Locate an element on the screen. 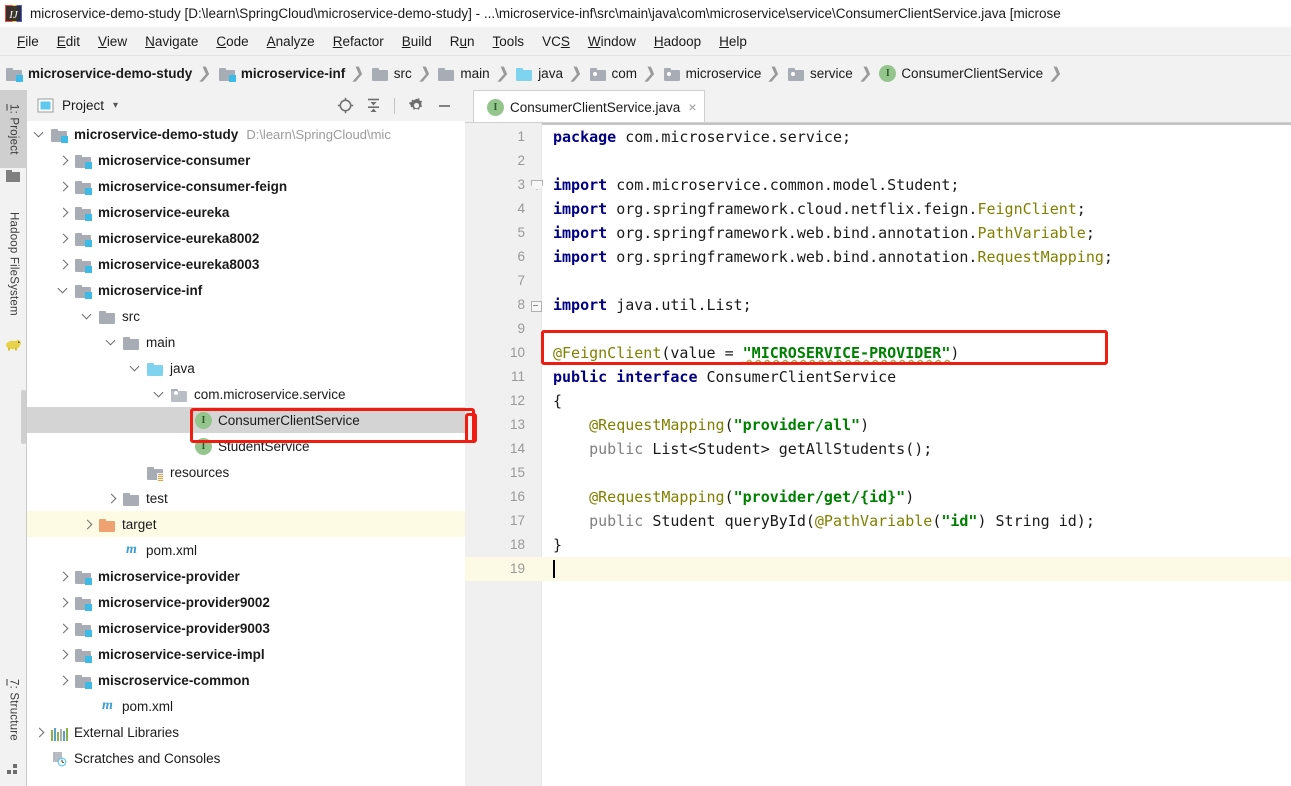 The image size is (1291, 786). menu-item-window: Window is located at coordinates (612, 41).